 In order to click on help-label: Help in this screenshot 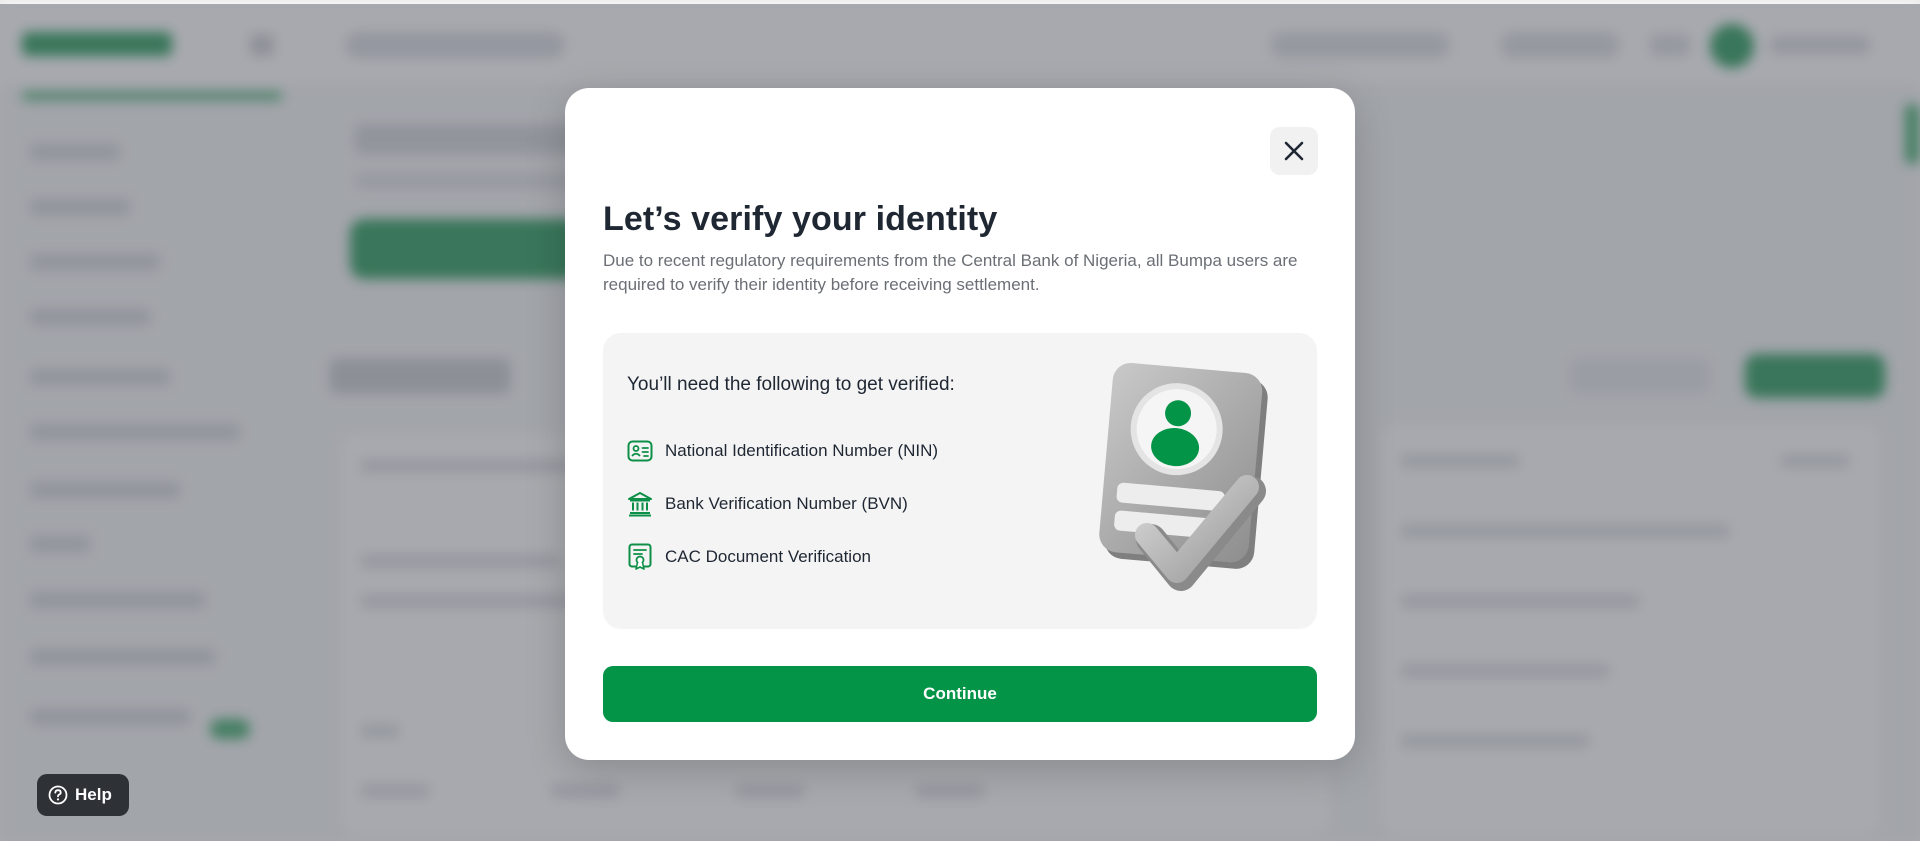, I will do `click(93, 794)`.